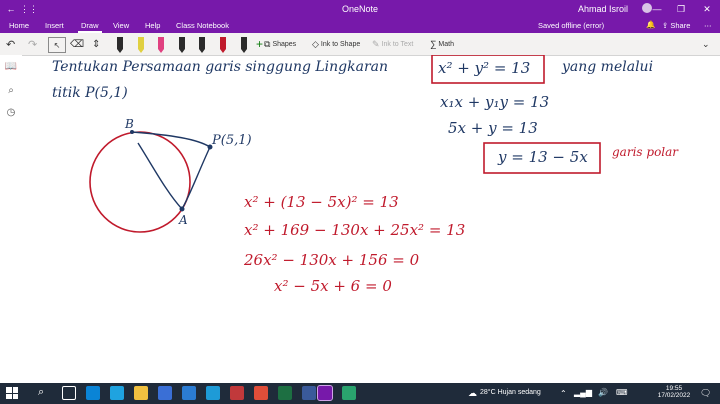 The height and width of the screenshot is (404, 720). What do you see at coordinates (563, 393) in the screenshot?
I see `tray-chevron-icon: ⌃` at bounding box center [563, 393].